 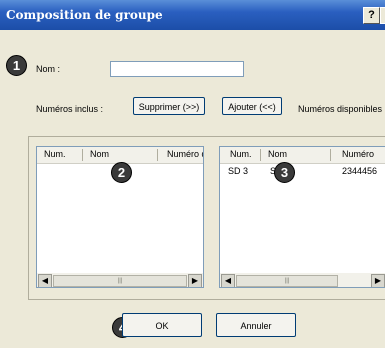 I want to click on col-numero: Numéro de, so click(x=185, y=154).